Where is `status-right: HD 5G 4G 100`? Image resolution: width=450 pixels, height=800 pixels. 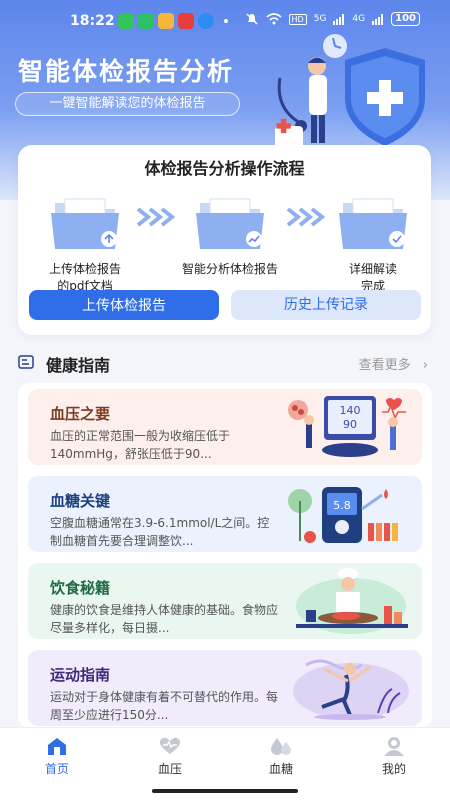
status-right: HD 5G 4G 100 is located at coordinates (332, 19).